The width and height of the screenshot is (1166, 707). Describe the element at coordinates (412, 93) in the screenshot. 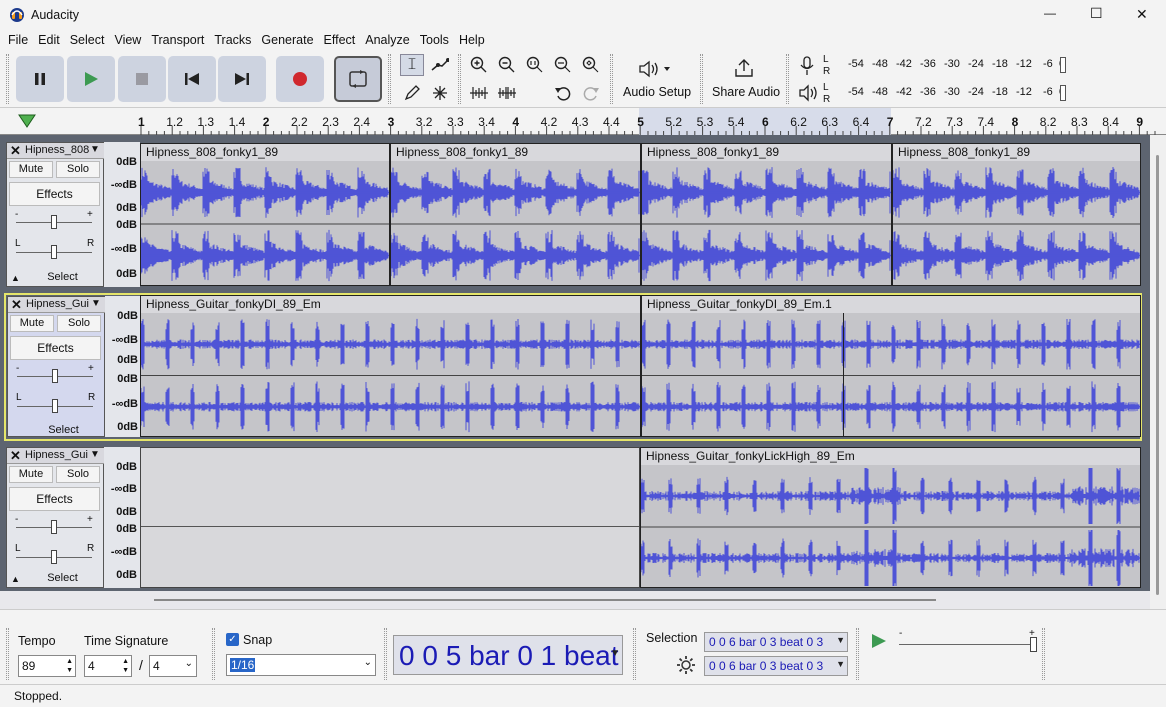

I see `draw-tool-button` at that location.